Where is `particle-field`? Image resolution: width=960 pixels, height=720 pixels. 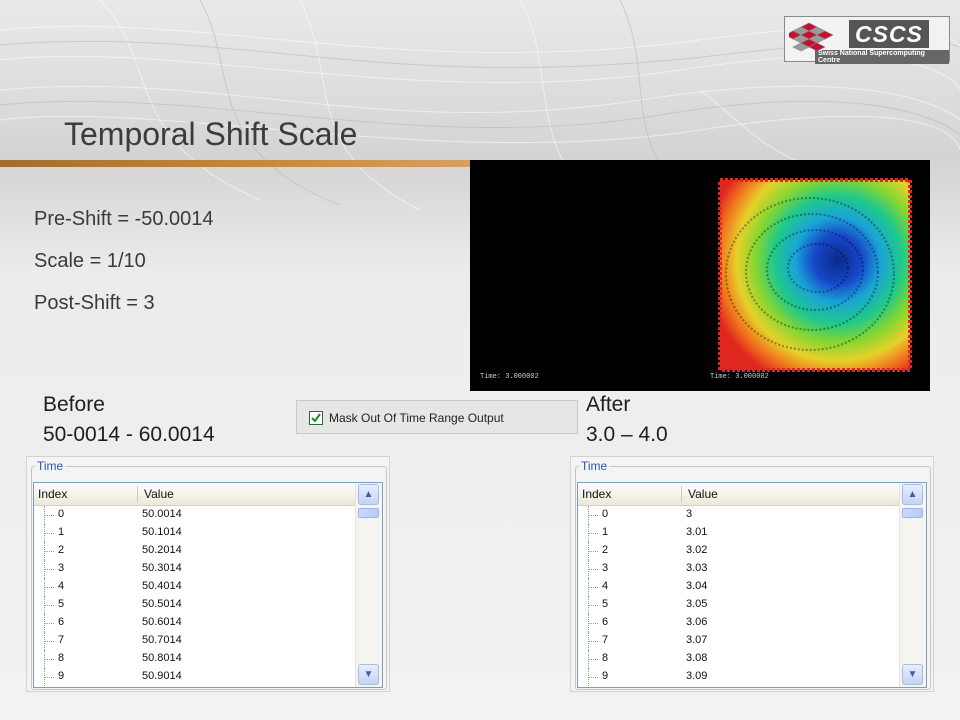 particle-field is located at coordinates (815, 275).